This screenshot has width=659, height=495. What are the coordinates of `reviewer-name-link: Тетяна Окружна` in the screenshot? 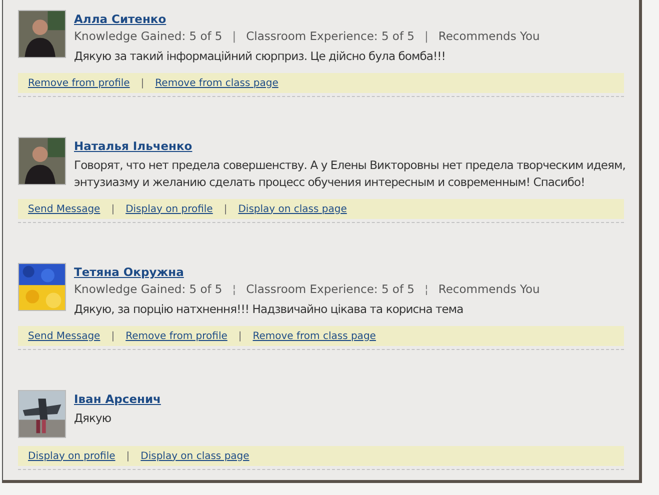 It's located at (129, 272).